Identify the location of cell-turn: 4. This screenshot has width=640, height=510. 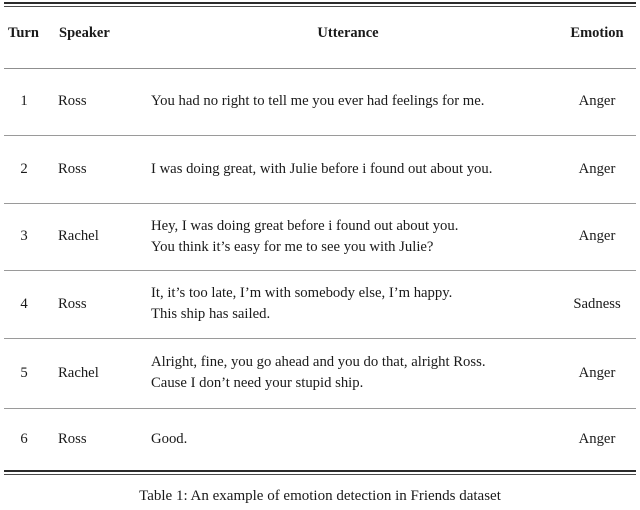
(24, 303).